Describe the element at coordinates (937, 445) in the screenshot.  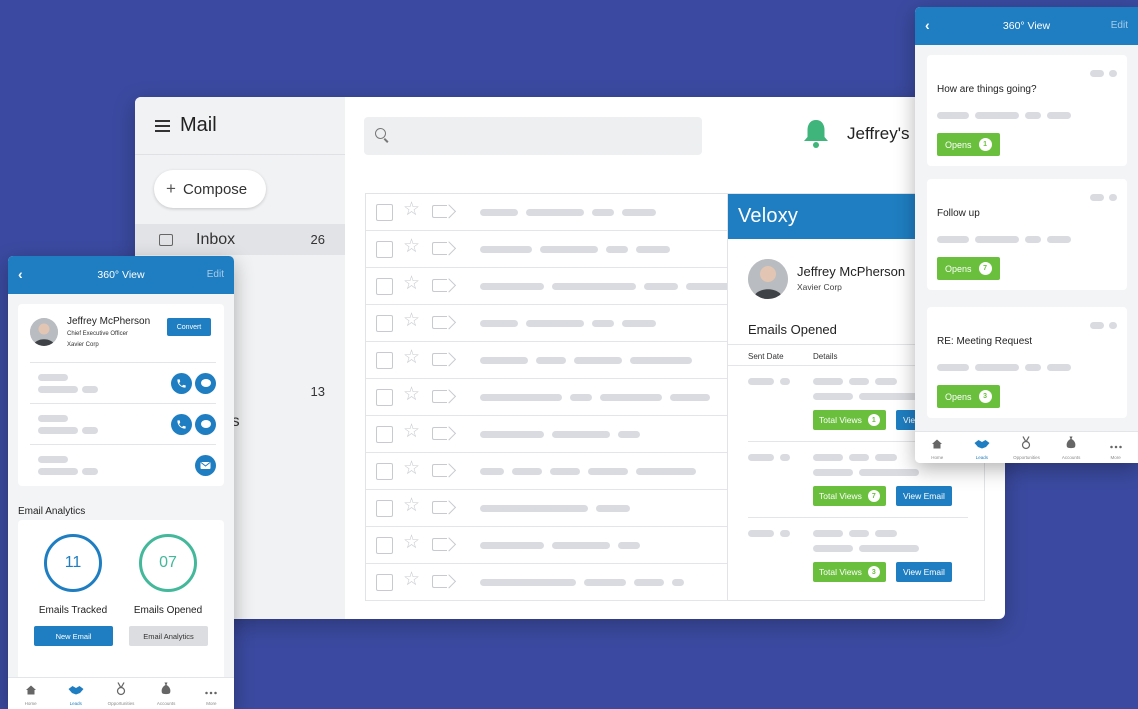
I see `home-icon` at that location.